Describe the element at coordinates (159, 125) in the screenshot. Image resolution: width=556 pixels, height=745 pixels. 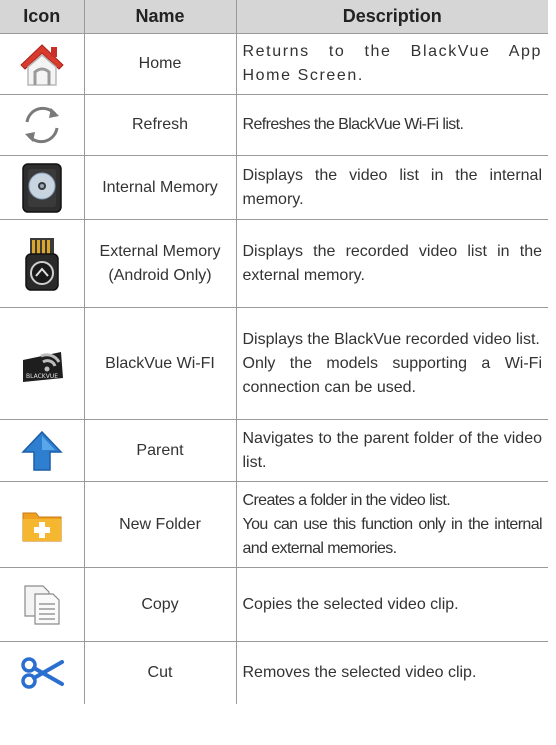
I see `row-name: Refresh` at that location.